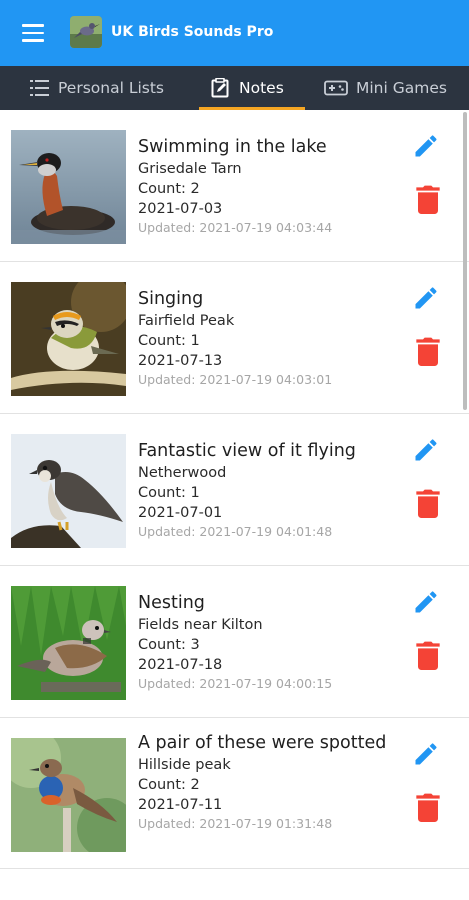  What do you see at coordinates (200, 625) in the screenshot?
I see `note-location: Fields near Kilton` at bounding box center [200, 625].